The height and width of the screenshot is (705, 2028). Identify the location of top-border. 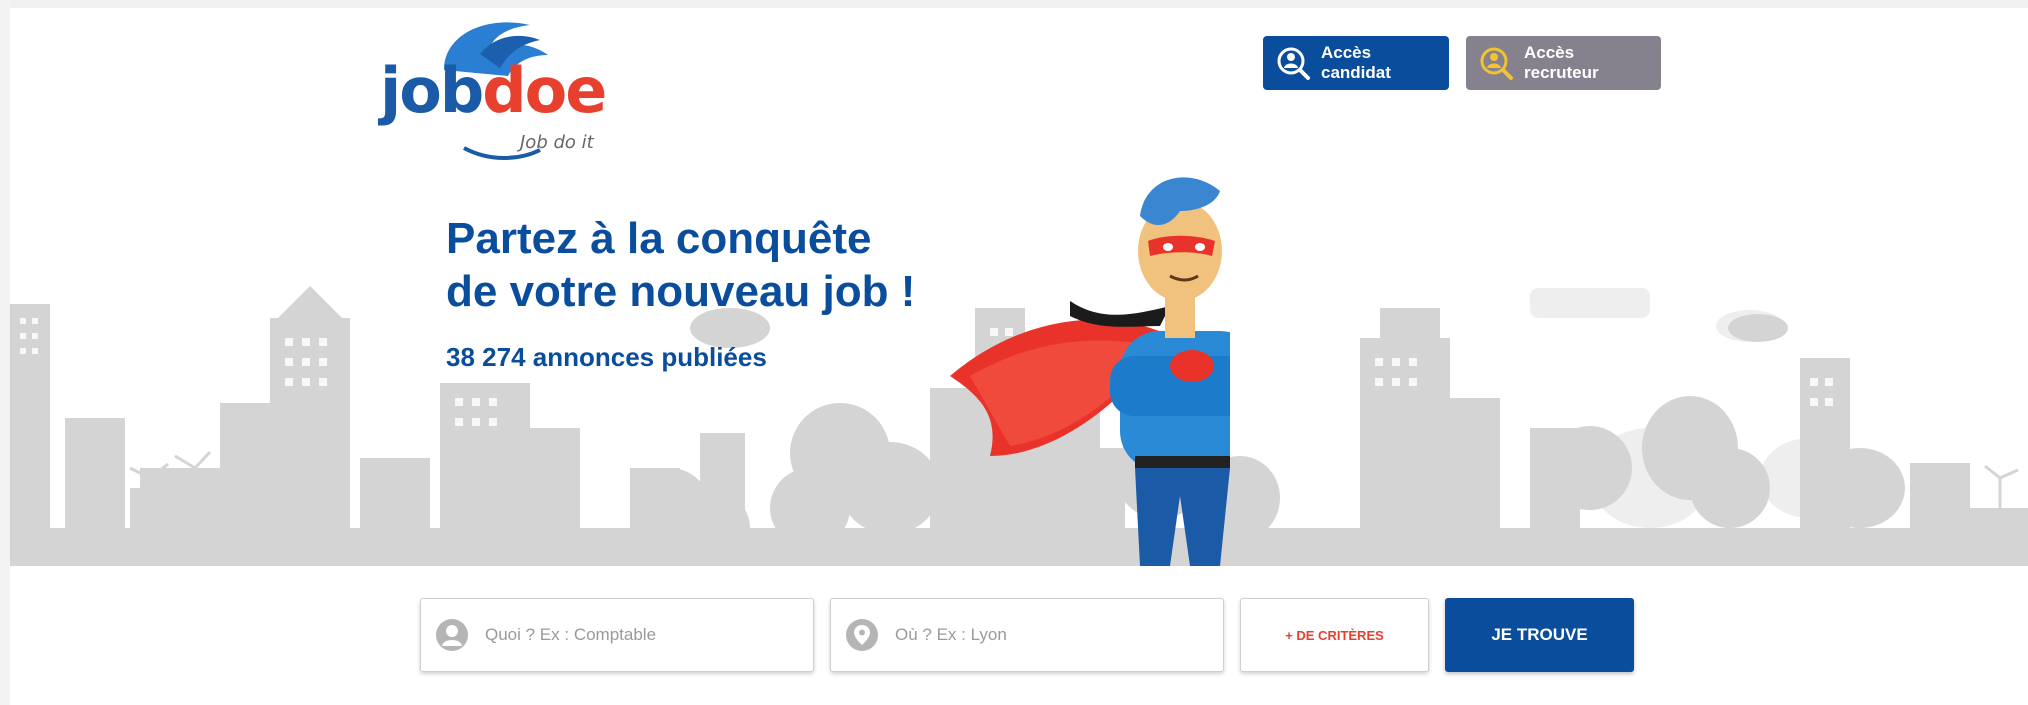
(1014, 4).